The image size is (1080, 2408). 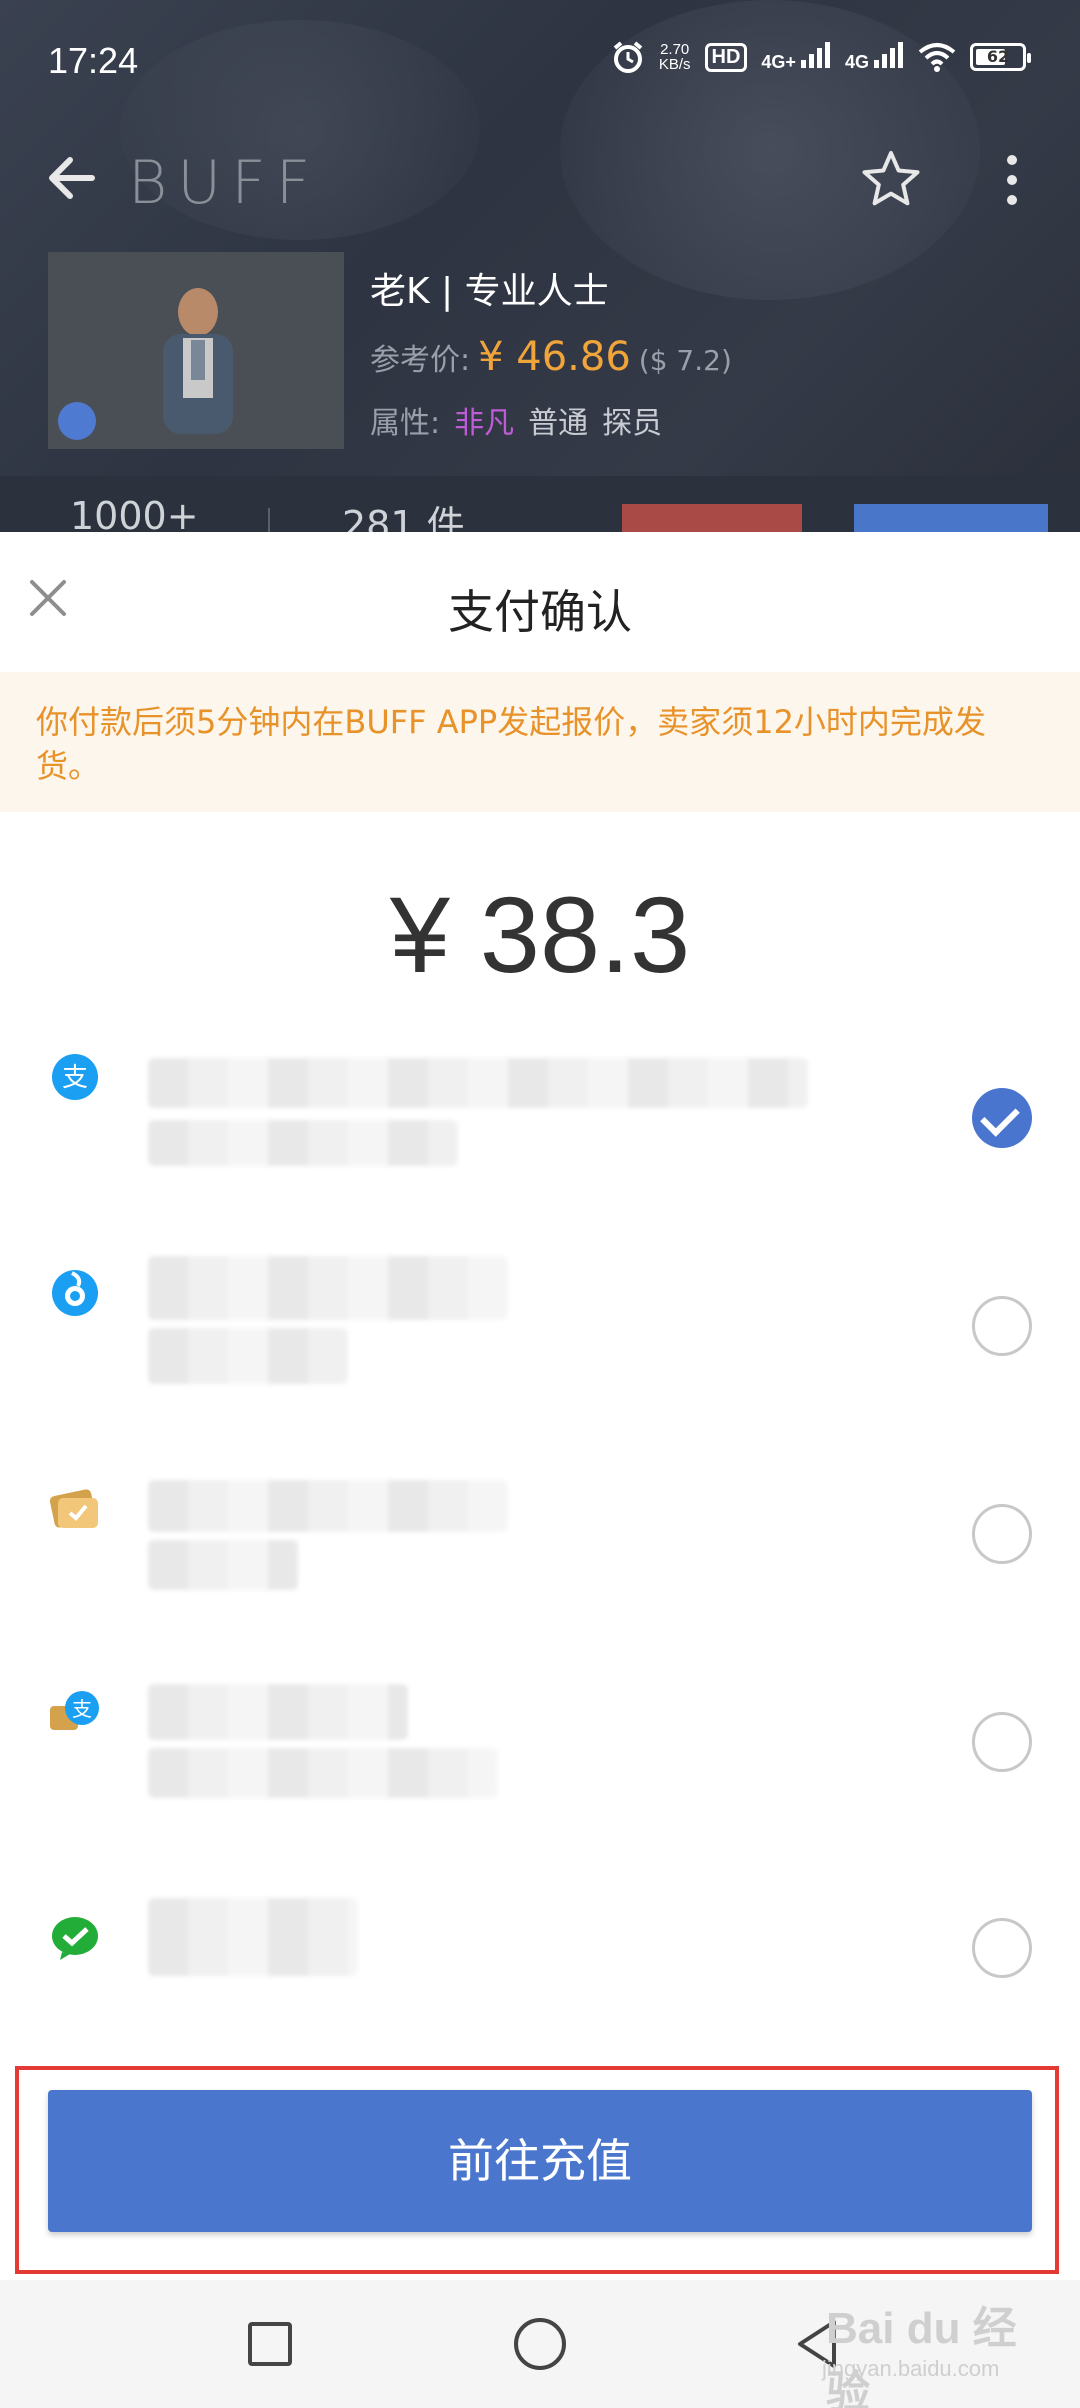 What do you see at coordinates (75, 1938) in the screenshot?
I see `wechat-pay-icon` at bounding box center [75, 1938].